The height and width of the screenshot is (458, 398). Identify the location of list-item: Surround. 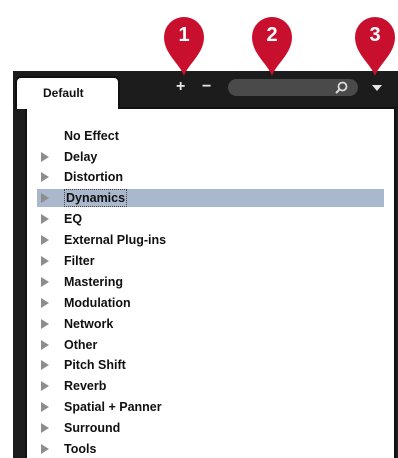
(212, 428).